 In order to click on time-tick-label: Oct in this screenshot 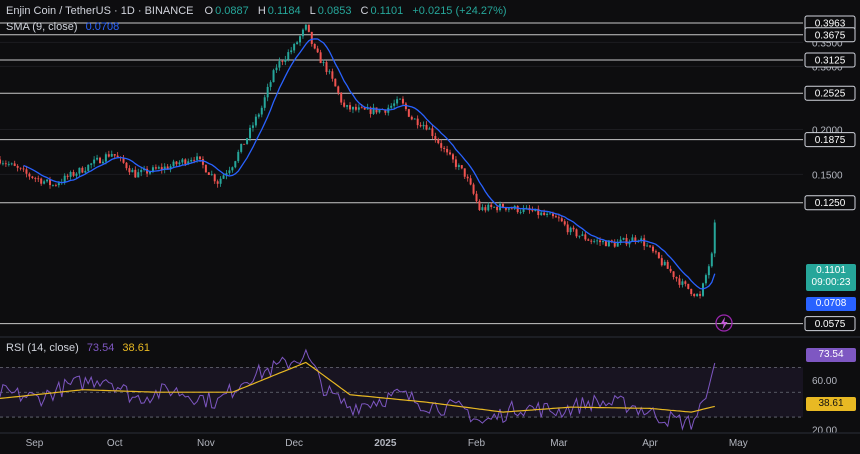, I will do `click(115, 443)`.